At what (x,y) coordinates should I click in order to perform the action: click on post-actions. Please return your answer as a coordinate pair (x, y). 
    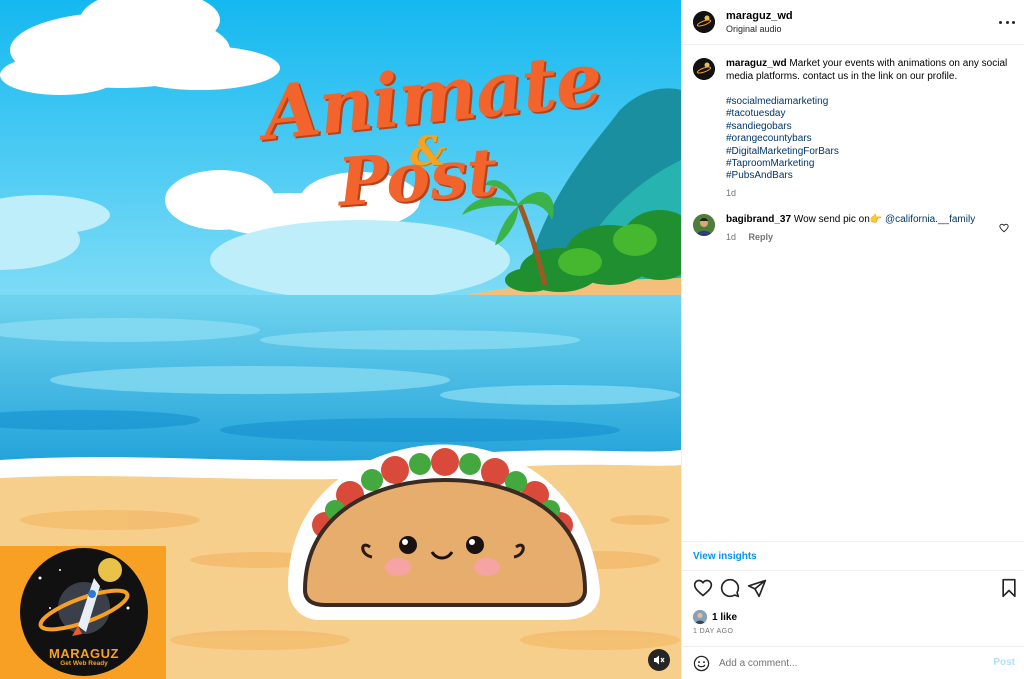
    Looking at the image, I should click on (853, 589).